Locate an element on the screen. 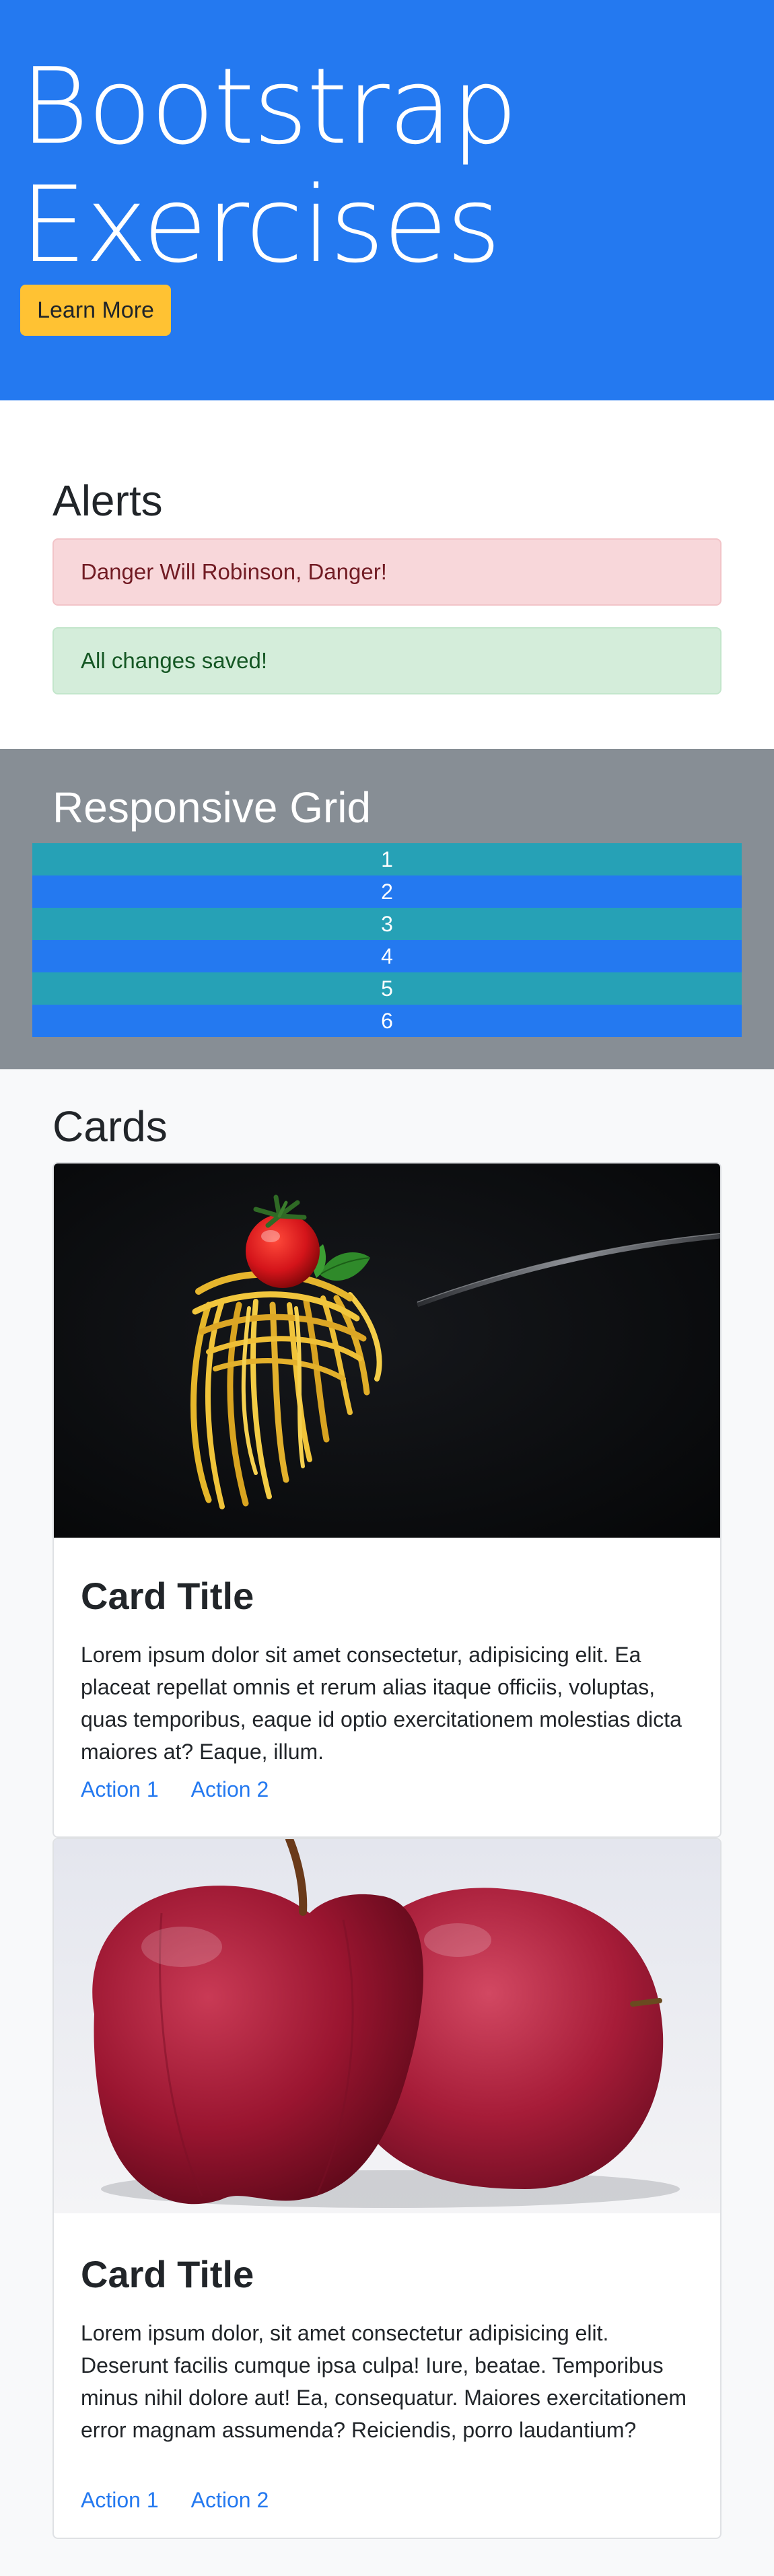  grid-cell: 5 is located at coordinates (387, 988).